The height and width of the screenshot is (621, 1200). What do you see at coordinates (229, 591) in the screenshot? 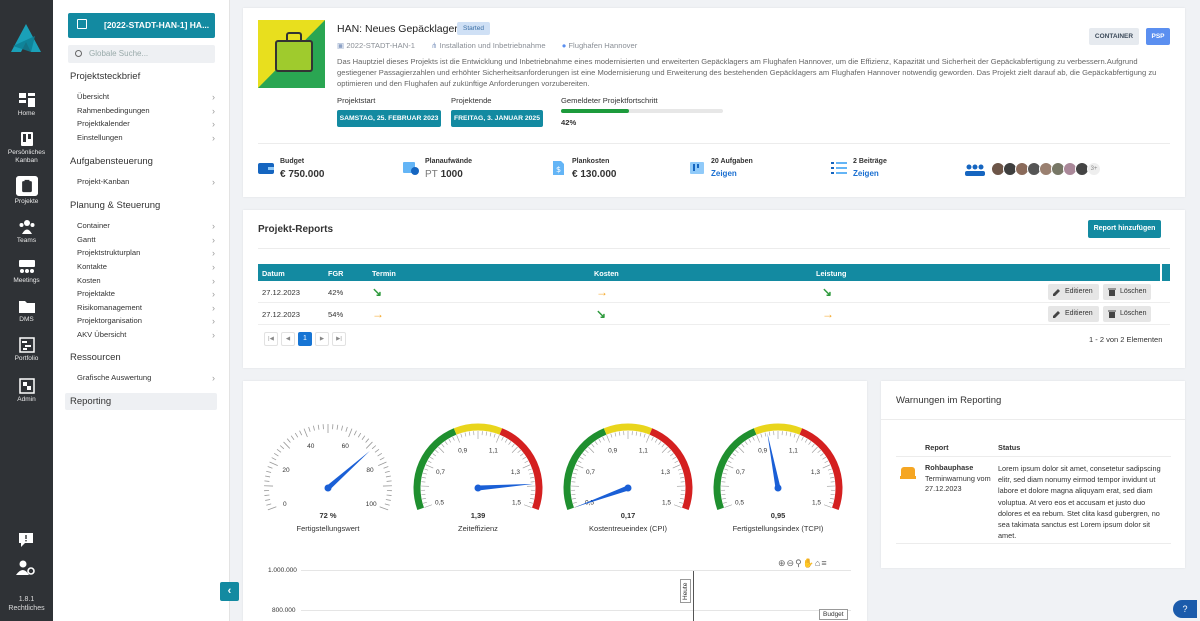
I see `collapse-sidebar-button: ‹` at bounding box center [229, 591].